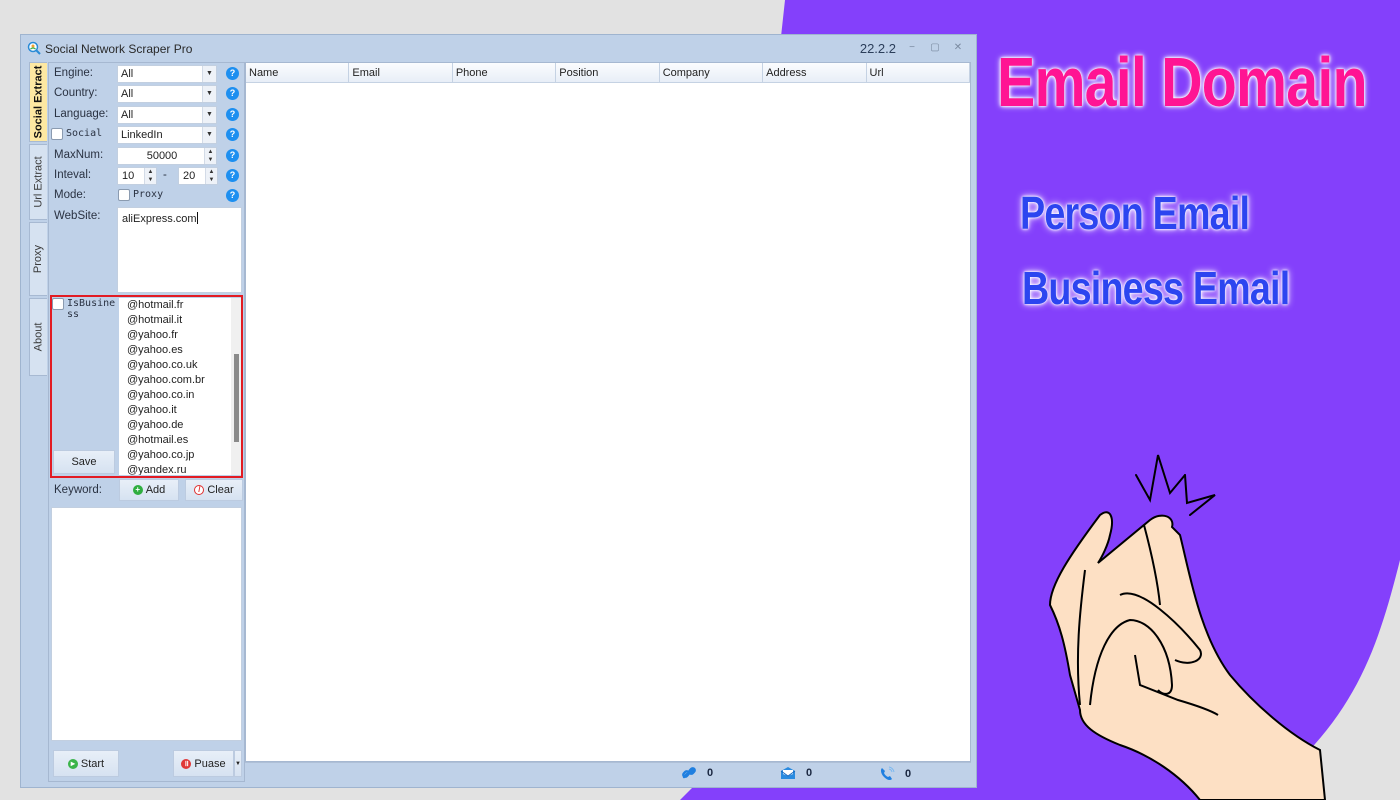  I want to click on domain-list-scrollbar, so click(236, 386).